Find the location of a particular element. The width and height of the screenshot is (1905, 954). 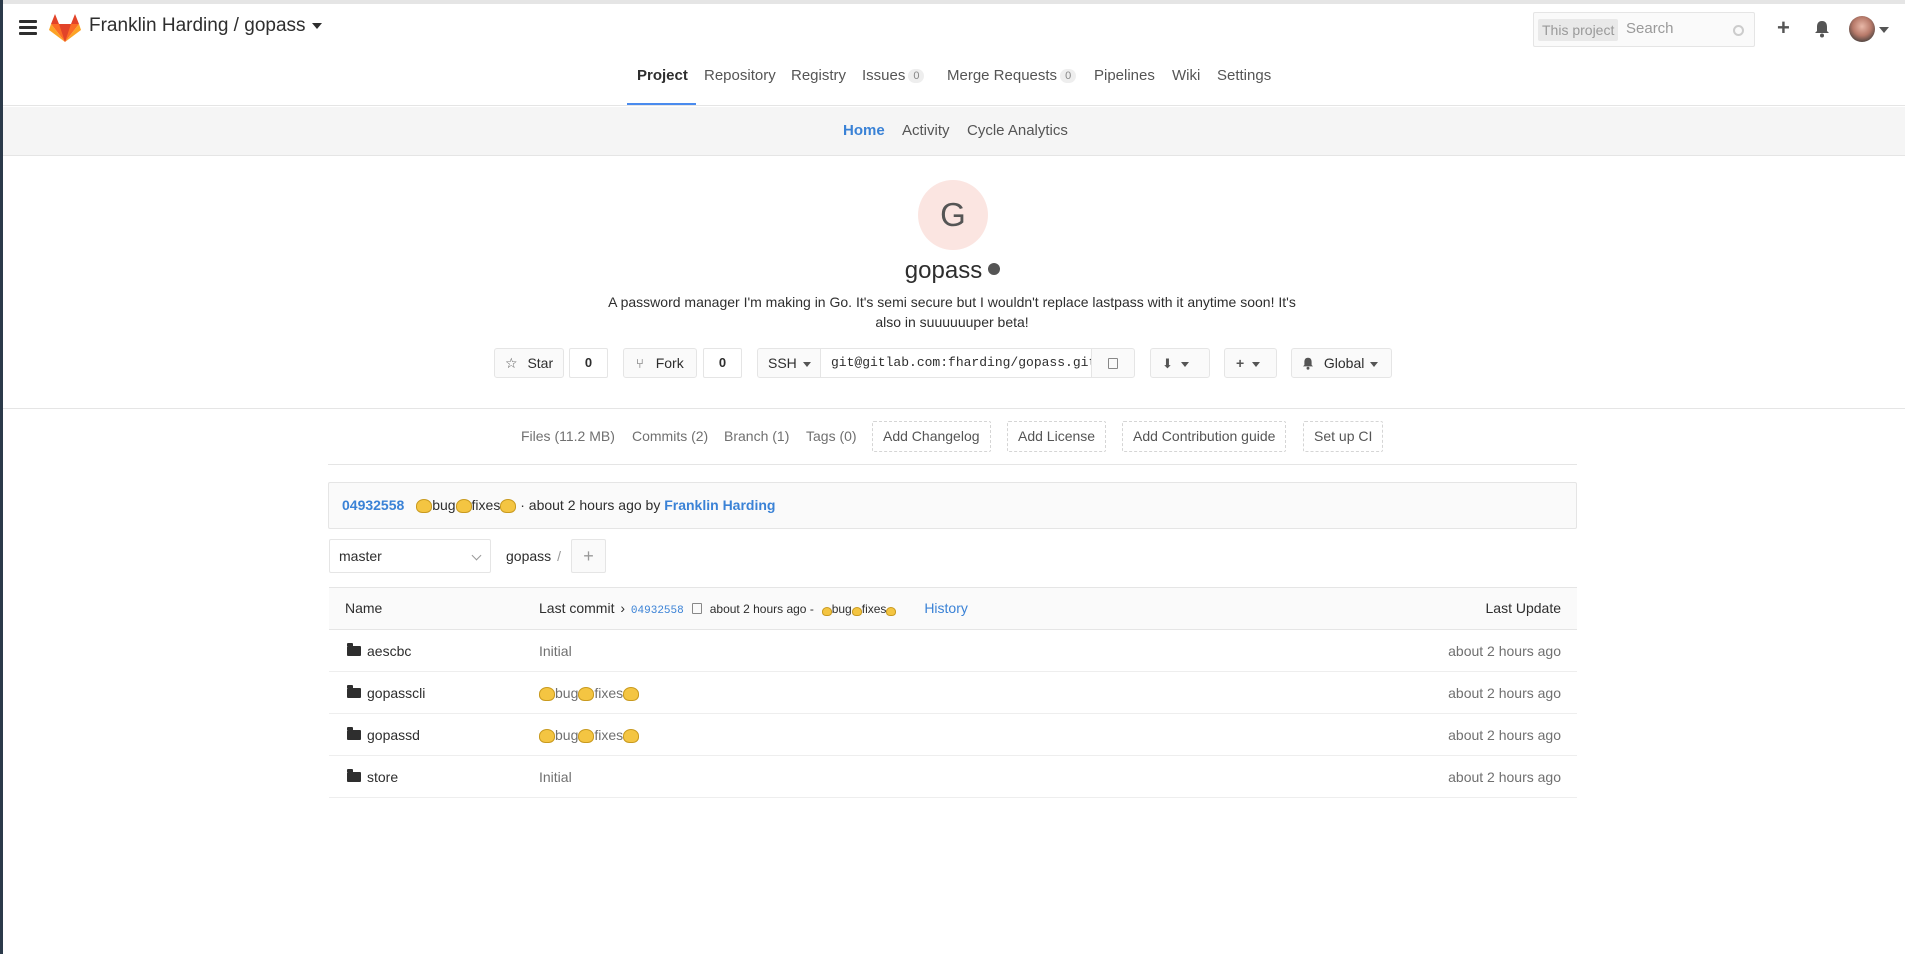

fork-count: 0 is located at coordinates (722, 363).